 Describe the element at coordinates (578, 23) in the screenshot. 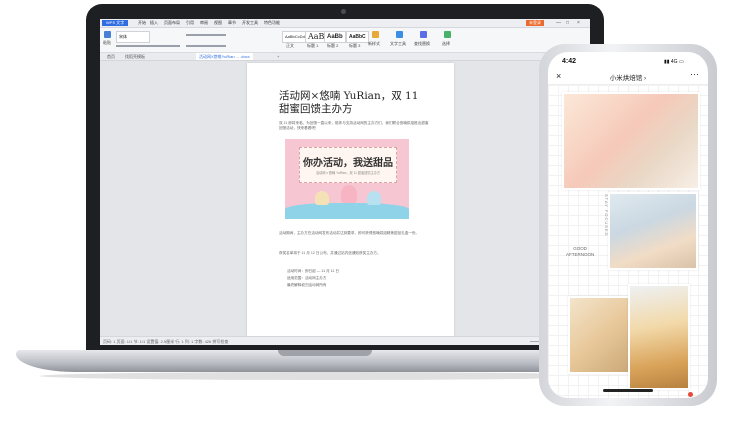

I see `close-button: ×` at that location.